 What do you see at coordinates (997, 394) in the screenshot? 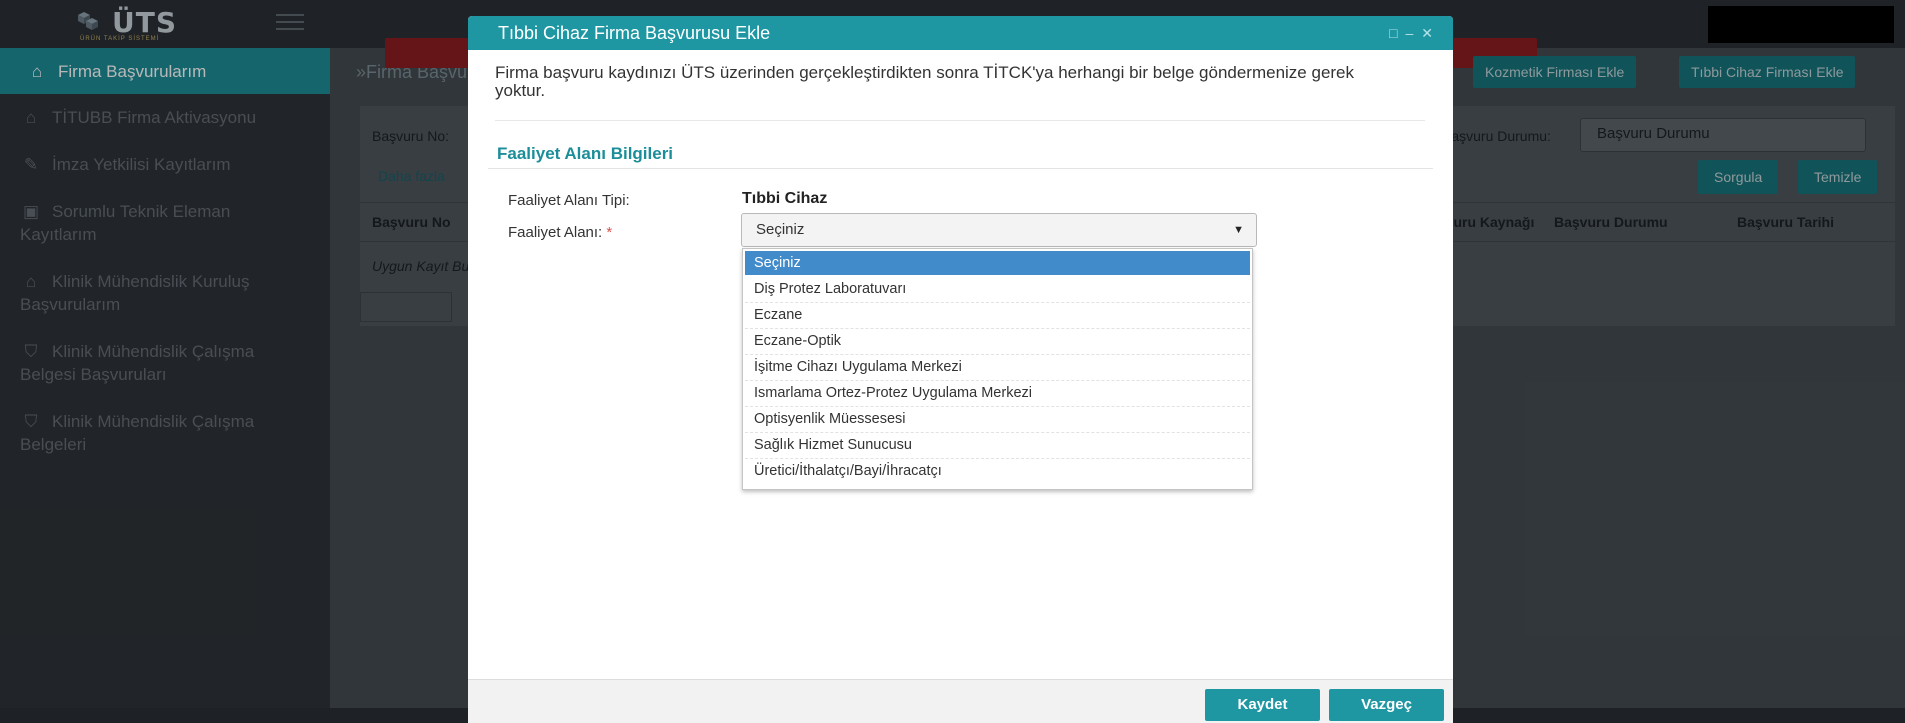
I see `dropdown-option: Ismarlama Ortez-Protez Uygulama Merkezi` at bounding box center [997, 394].